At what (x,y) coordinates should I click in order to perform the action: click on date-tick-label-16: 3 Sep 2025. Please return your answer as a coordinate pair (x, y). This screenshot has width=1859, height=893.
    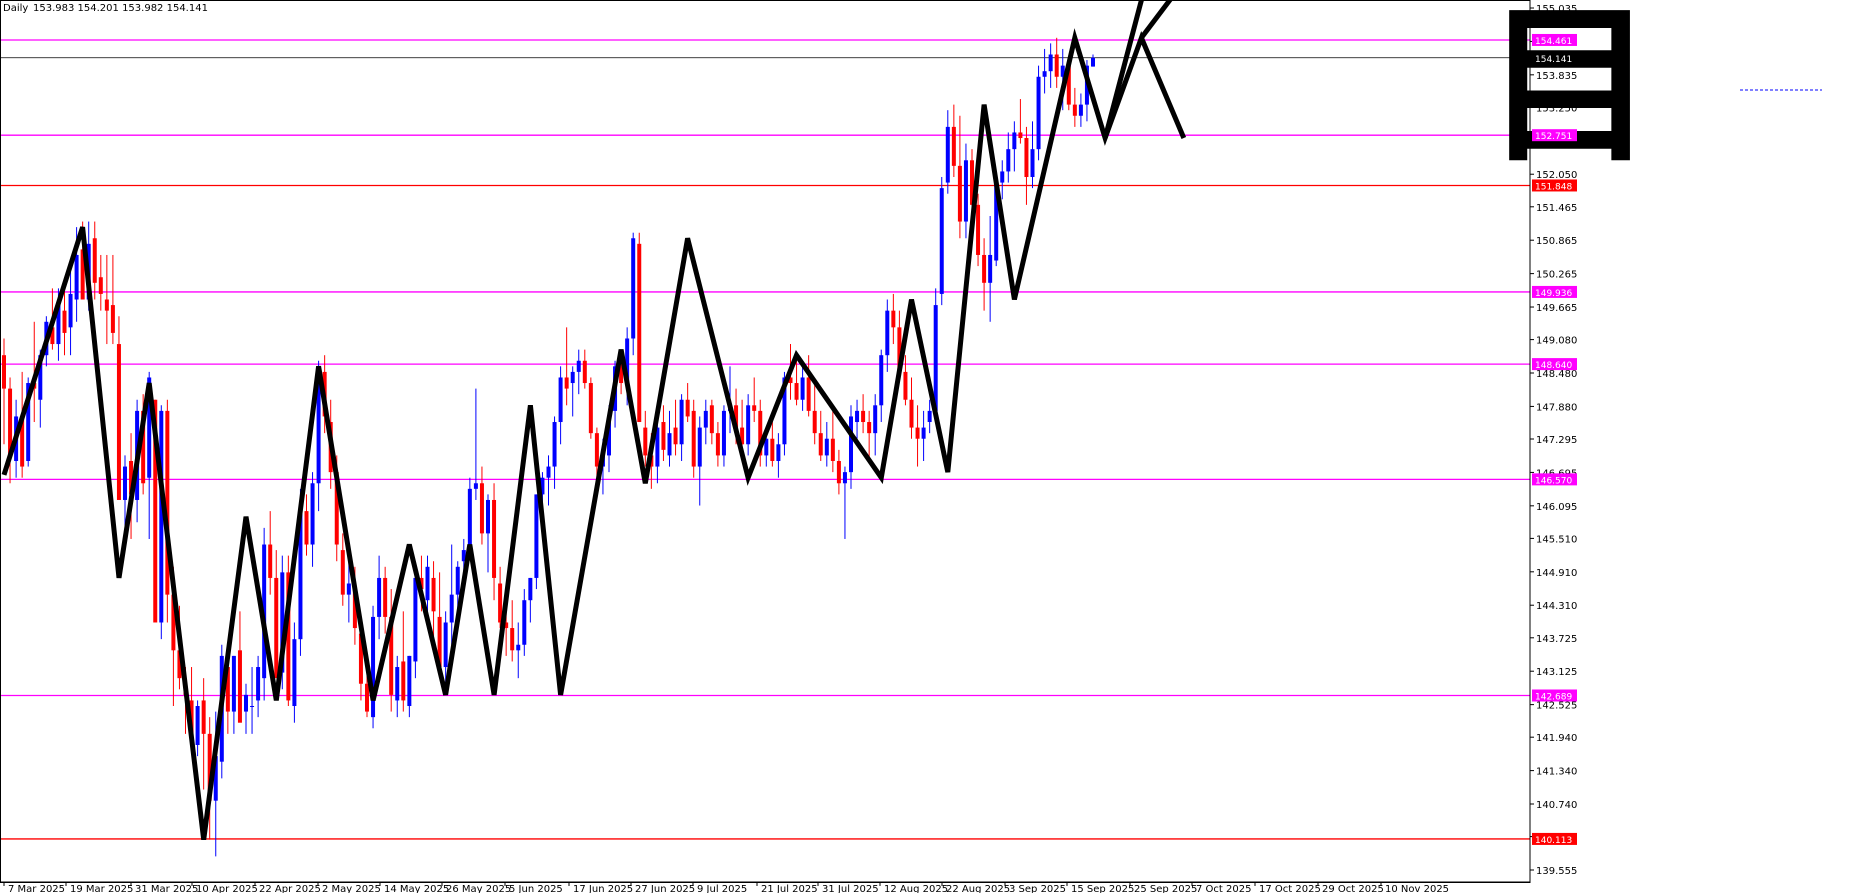
    Looking at the image, I should click on (1037, 888).